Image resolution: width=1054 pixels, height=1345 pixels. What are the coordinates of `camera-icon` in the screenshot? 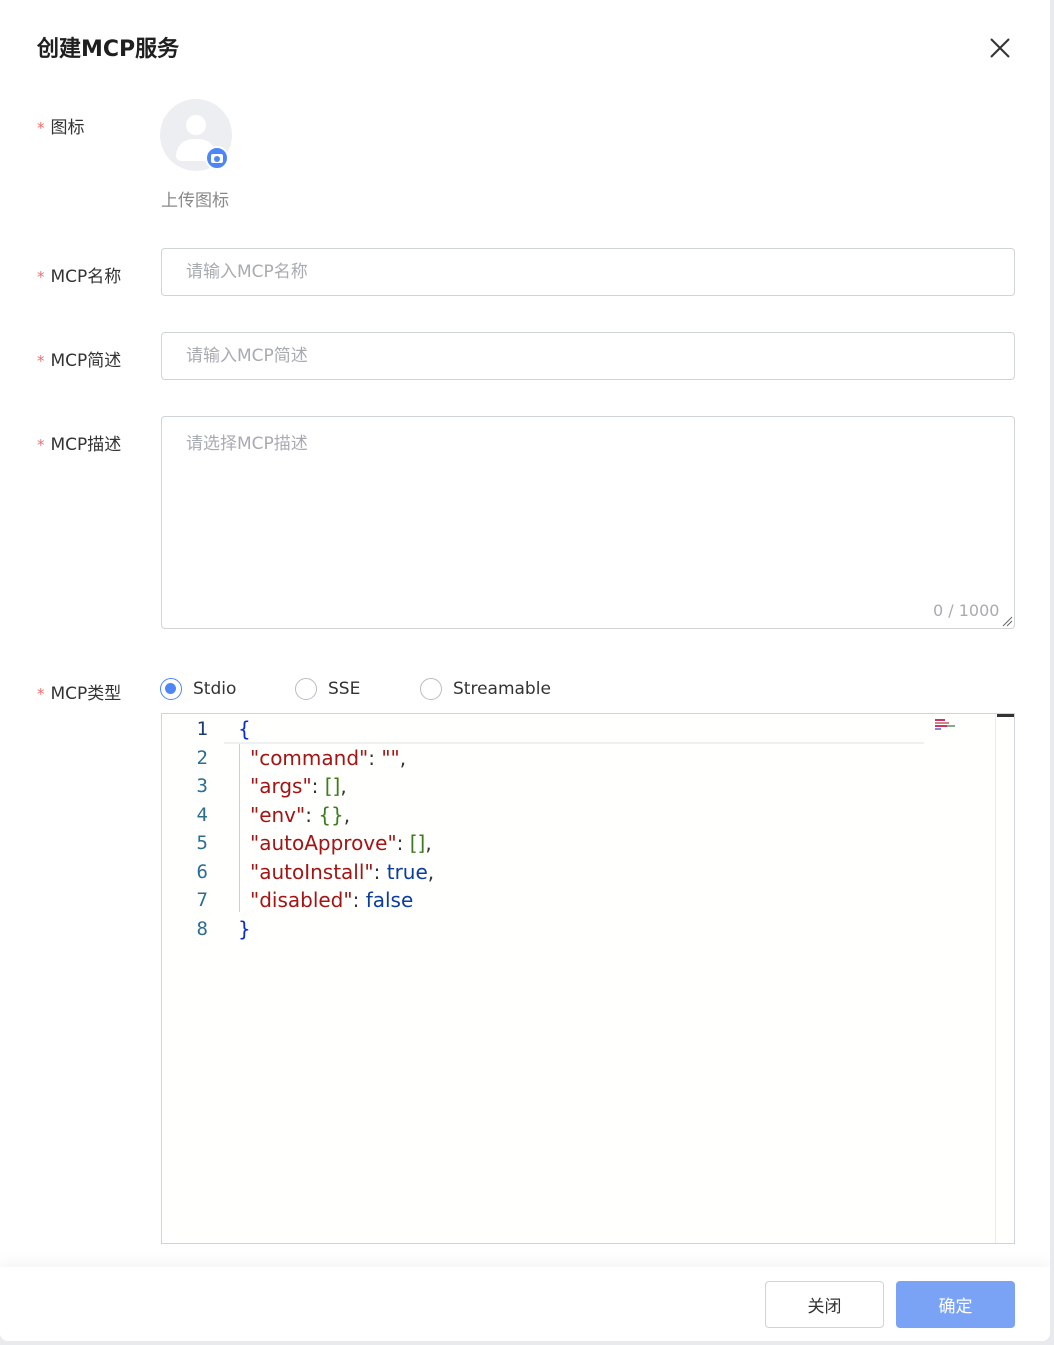 It's located at (217, 158).